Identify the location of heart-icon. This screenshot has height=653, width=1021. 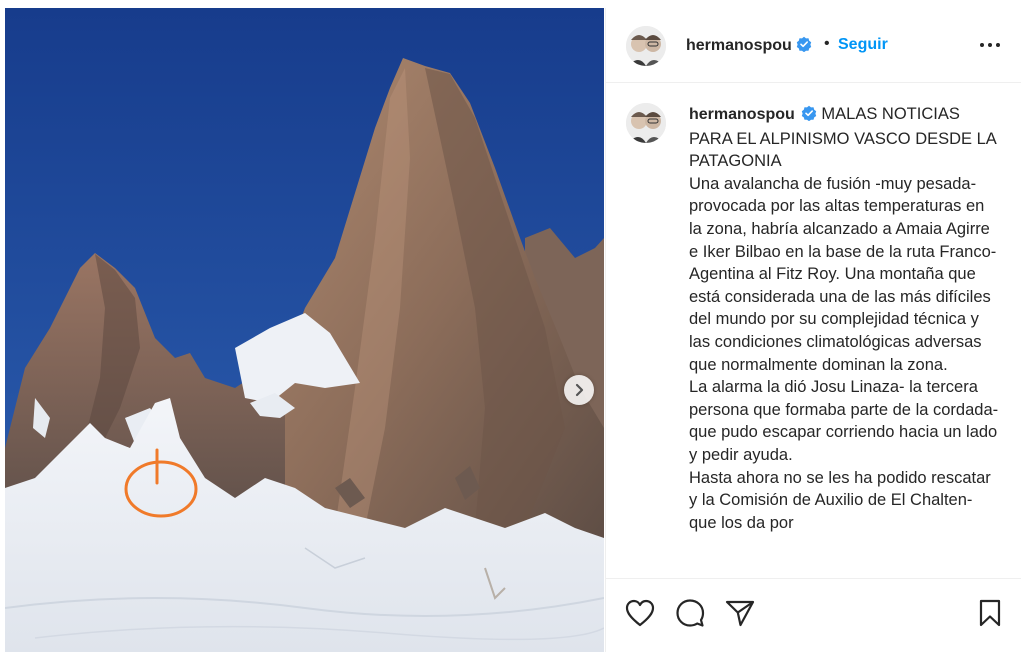
(640, 613).